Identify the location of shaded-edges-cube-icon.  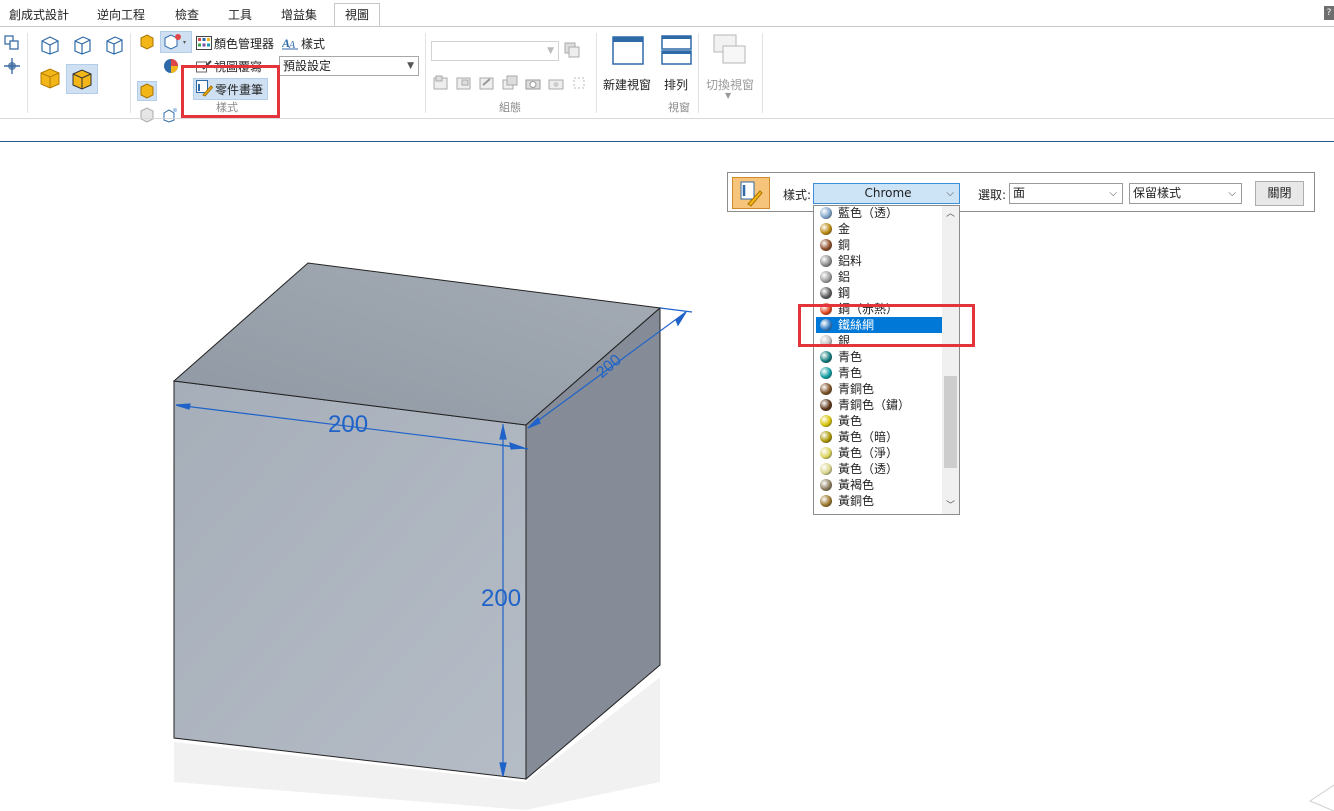
(82, 79).